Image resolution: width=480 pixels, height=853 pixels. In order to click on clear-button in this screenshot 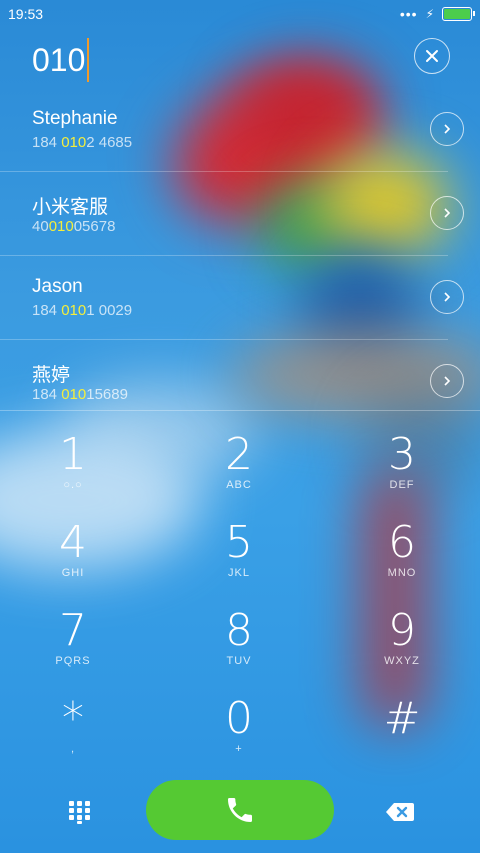, I will do `click(432, 56)`.